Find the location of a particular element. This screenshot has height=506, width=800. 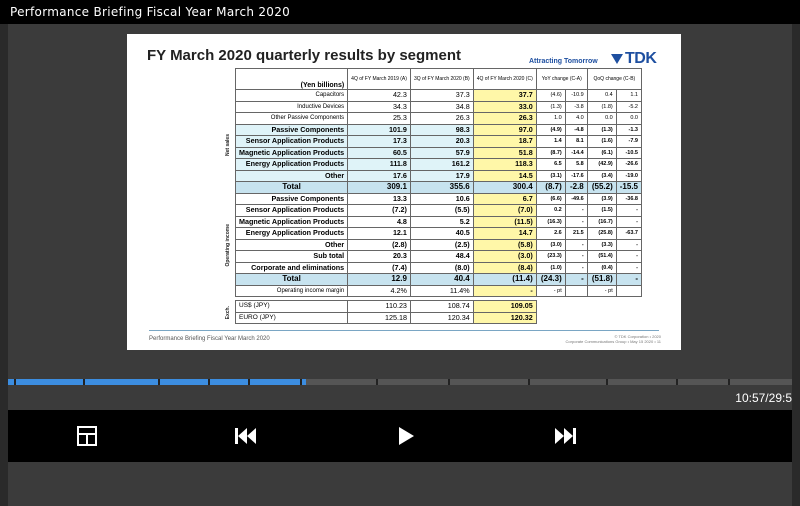

cell-qoq: (16.7) is located at coordinates (601, 221).